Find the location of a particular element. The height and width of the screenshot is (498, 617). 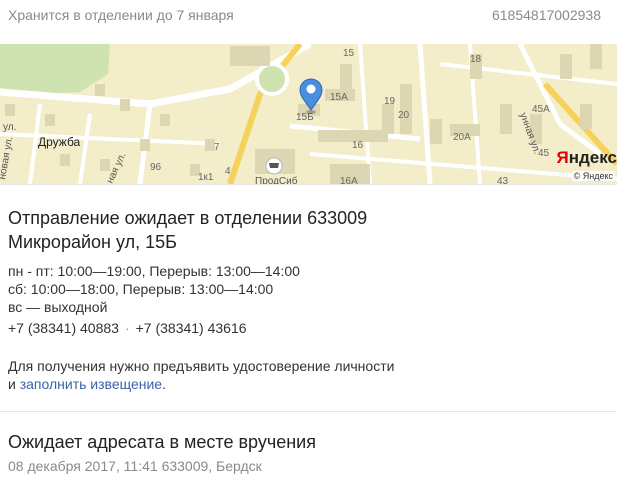

building-number: 1к1 is located at coordinates (206, 177).